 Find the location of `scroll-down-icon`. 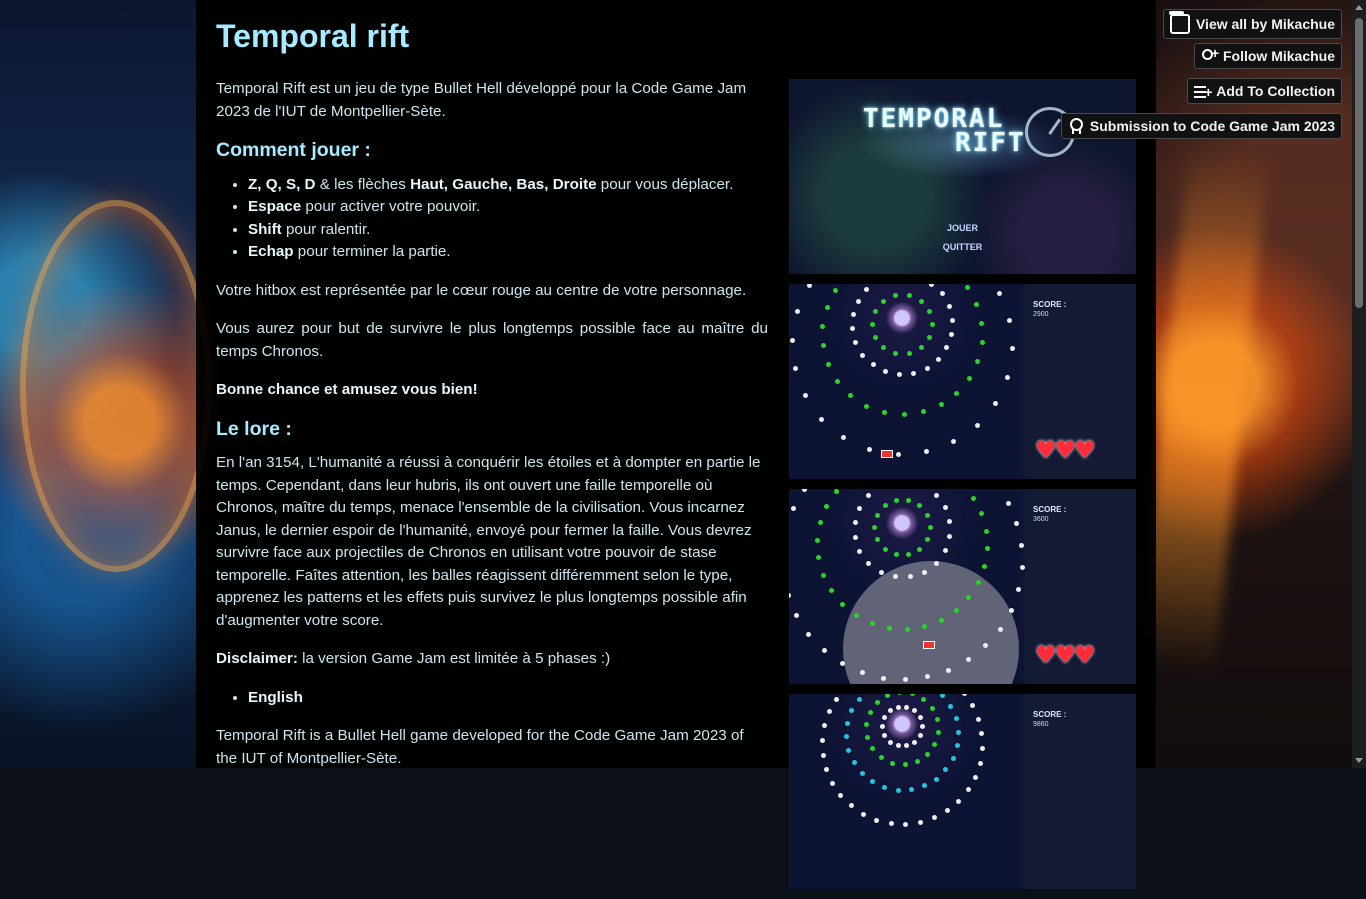

scroll-down-icon is located at coordinates (1359, 760).